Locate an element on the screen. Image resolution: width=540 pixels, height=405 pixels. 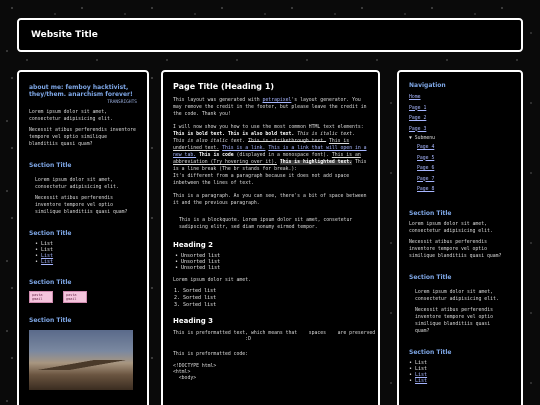
list-item: Unsorted list is located at coordinates (271, 268).